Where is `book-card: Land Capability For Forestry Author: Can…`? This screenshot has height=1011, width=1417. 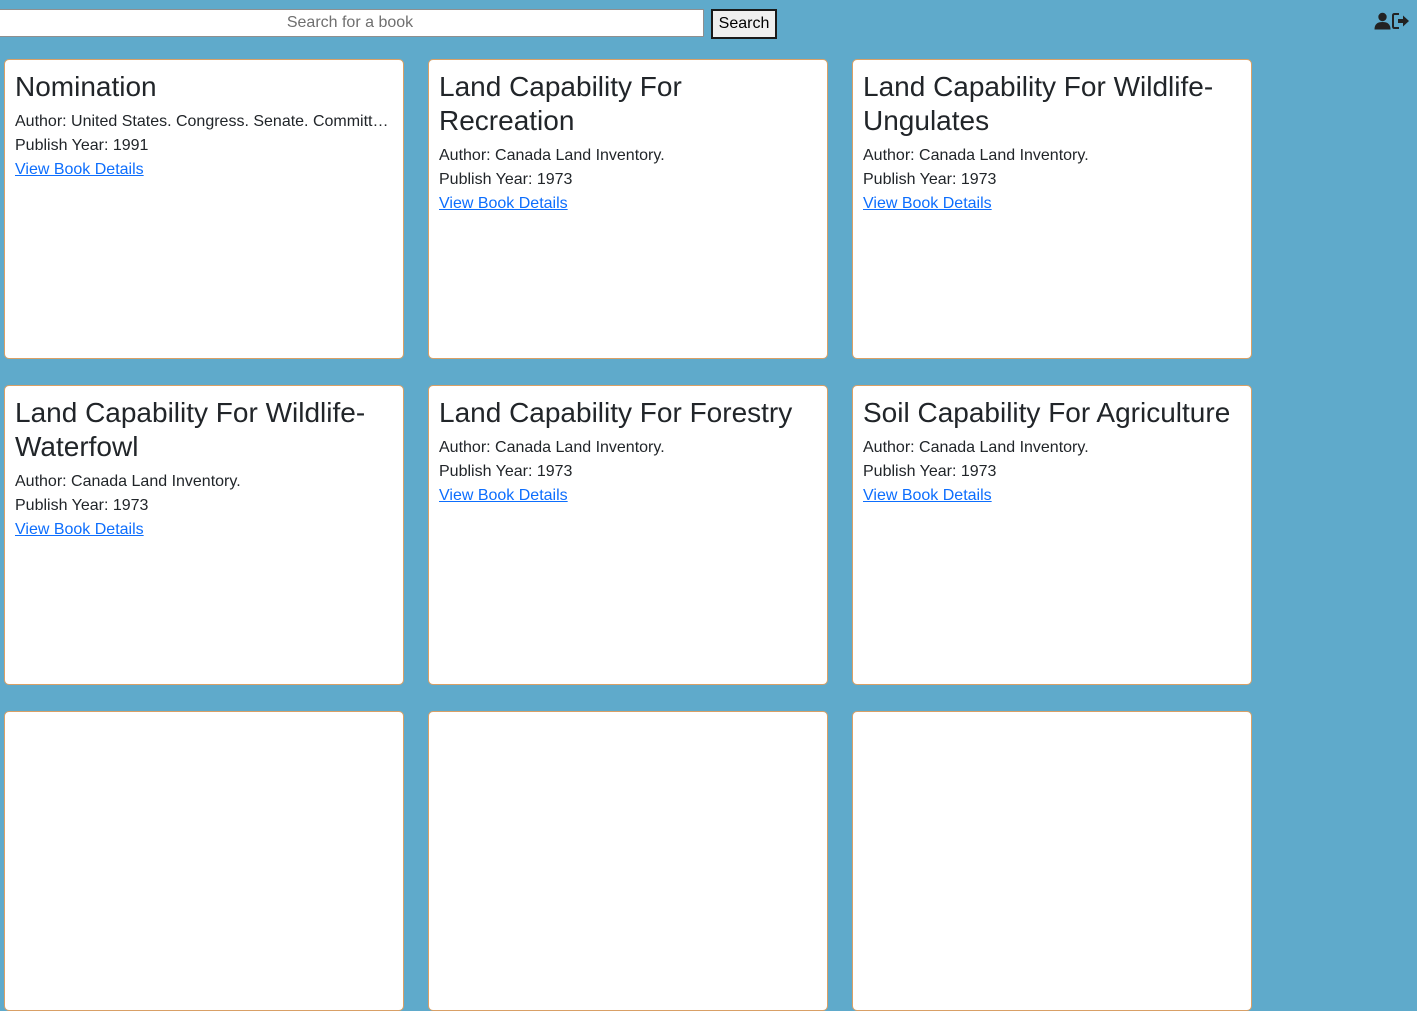
book-card: Land Capability For Forestry Author: Can… is located at coordinates (628, 535).